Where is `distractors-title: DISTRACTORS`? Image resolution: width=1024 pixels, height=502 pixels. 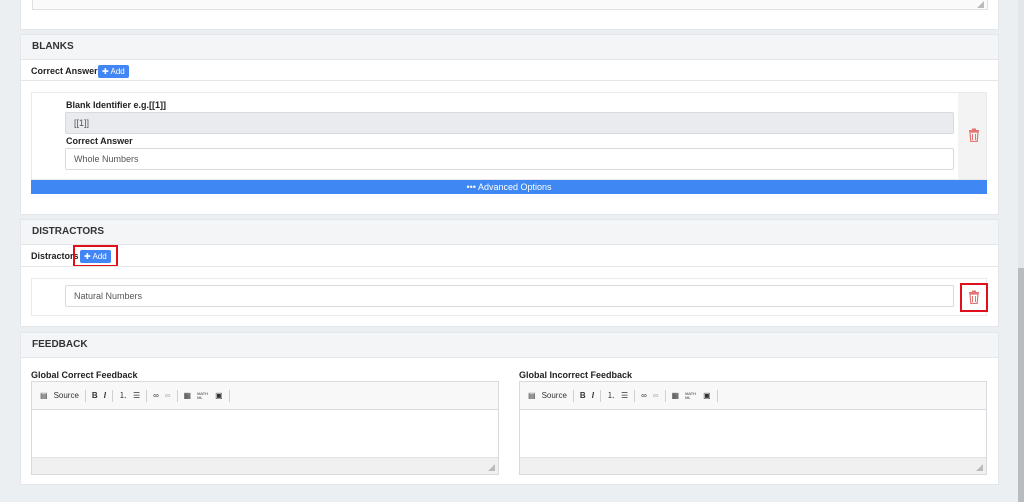 distractors-title: DISTRACTORS is located at coordinates (68, 231).